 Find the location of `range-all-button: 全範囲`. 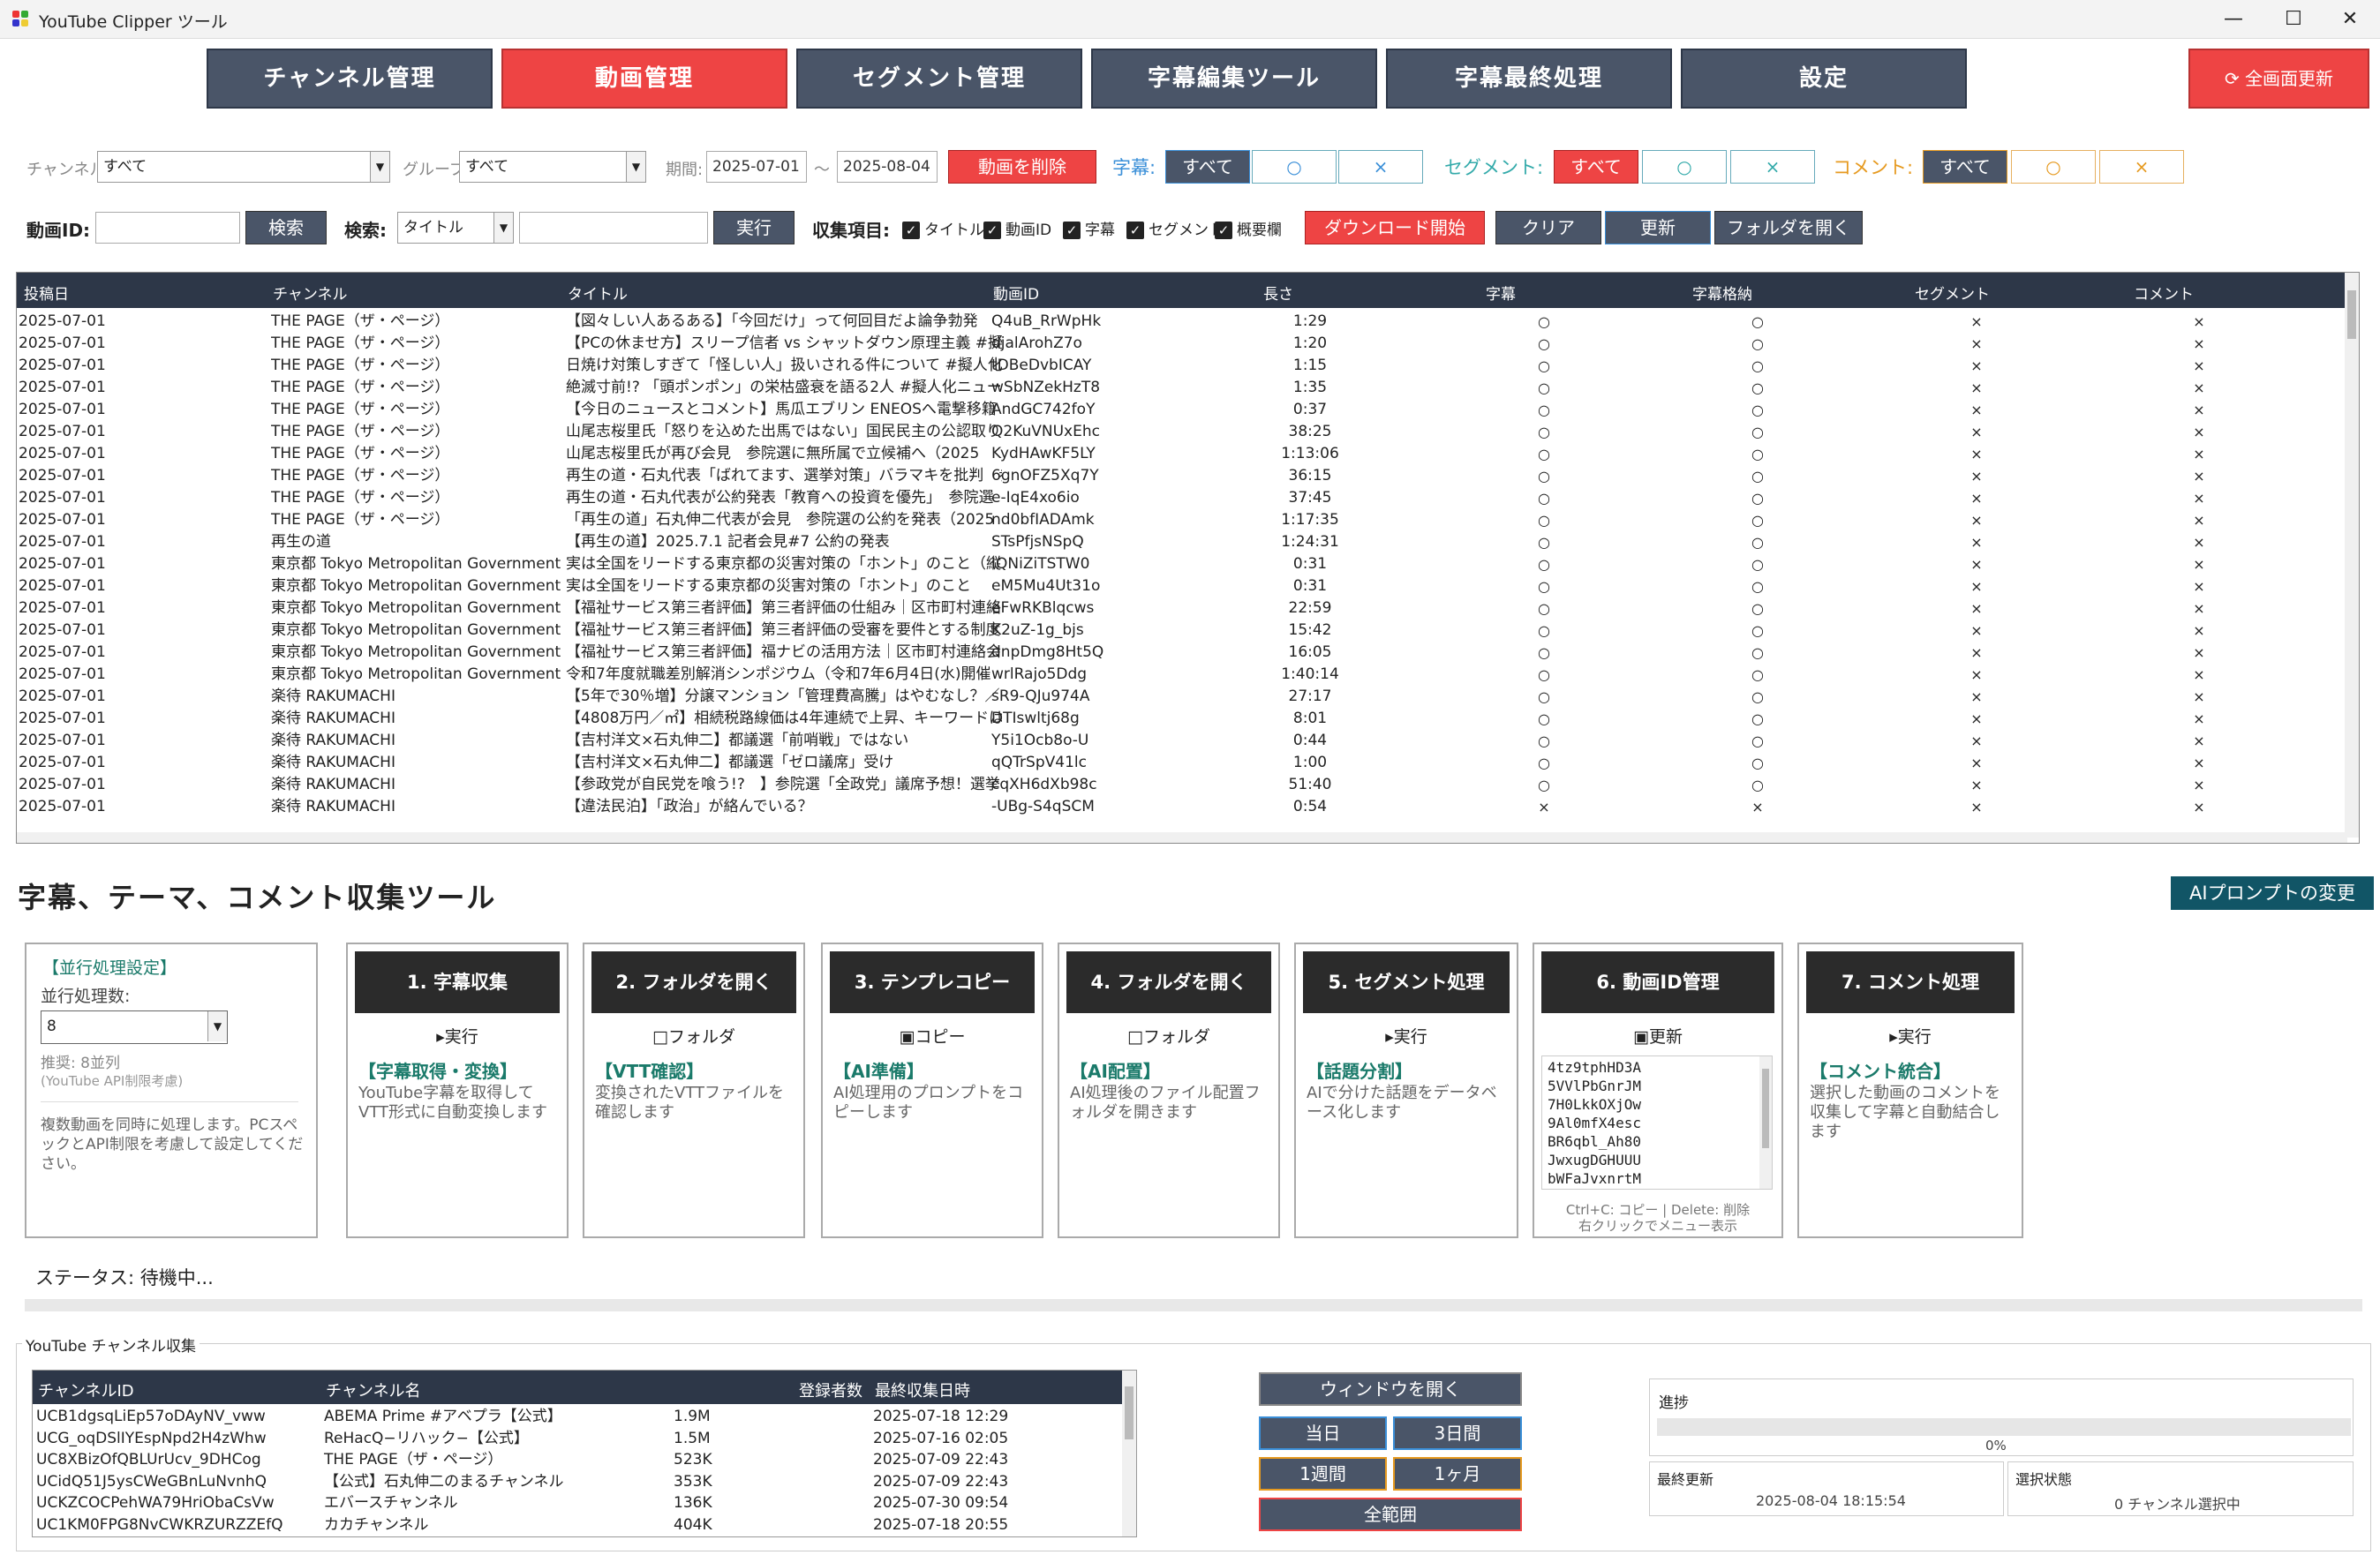

range-all-button: 全範囲 is located at coordinates (1390, 1514).